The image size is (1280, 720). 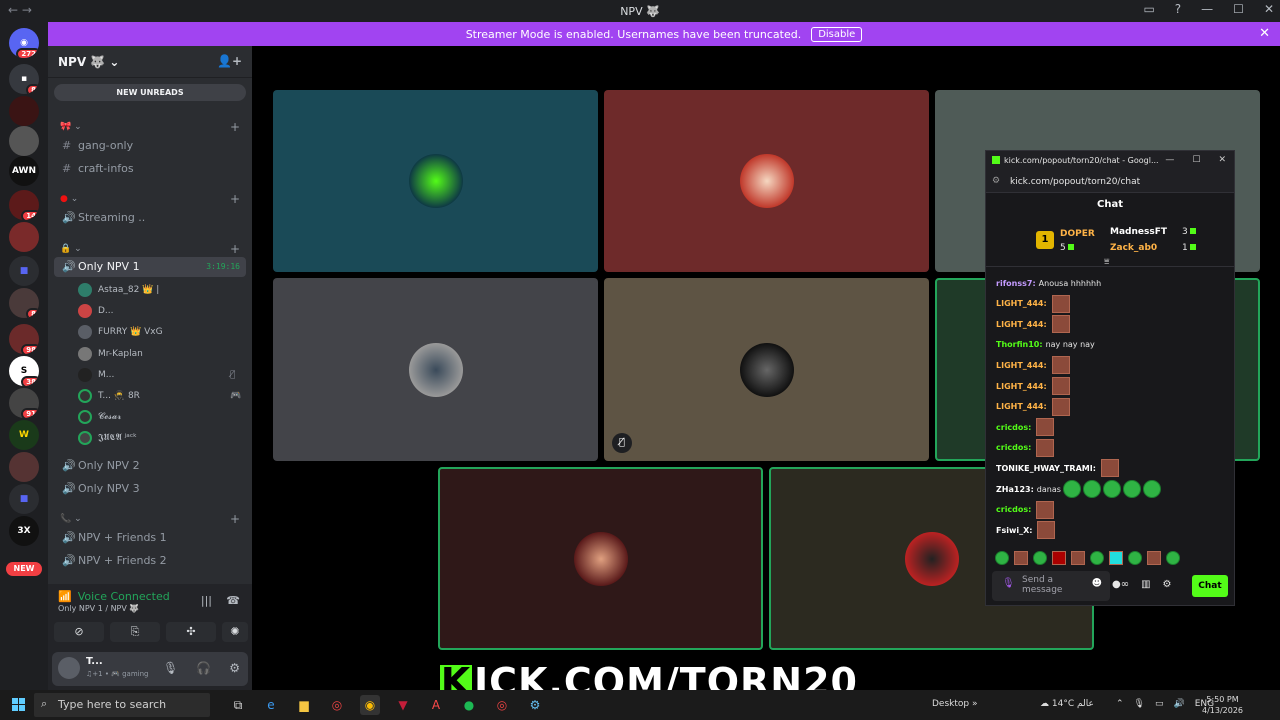 What do you see at coordinates (1264, 33) in the screenshot?
I see `banner-close-icon: ✕` at bounding box center [1264, 33].